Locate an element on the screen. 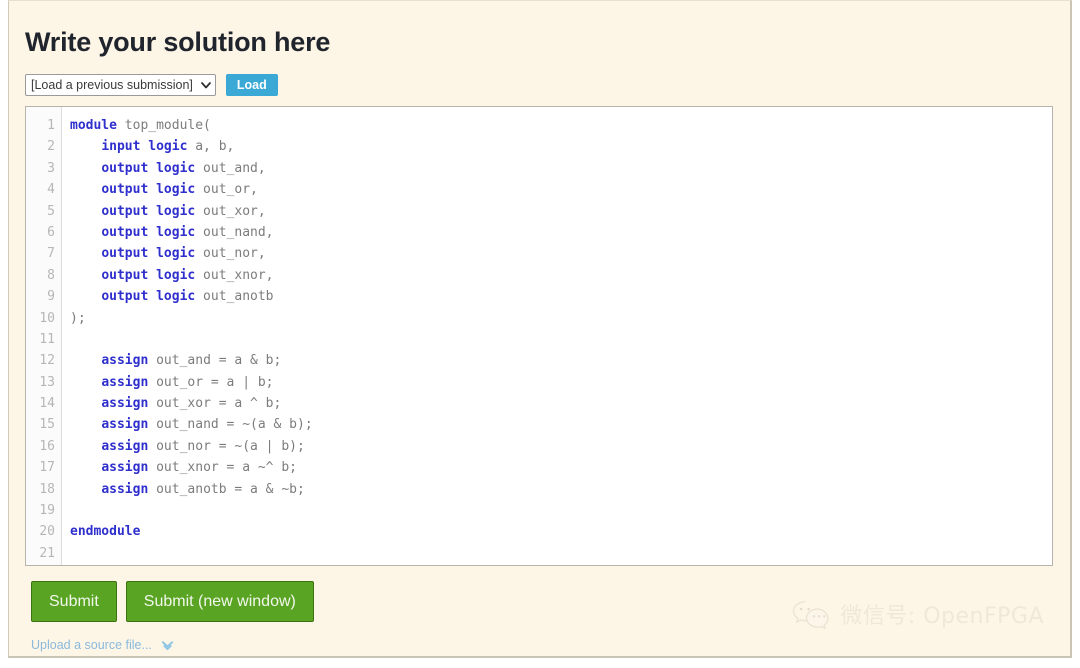 This screenshot has width=1080, height=668. line-number: 13 is located at coordinates (47, 382).